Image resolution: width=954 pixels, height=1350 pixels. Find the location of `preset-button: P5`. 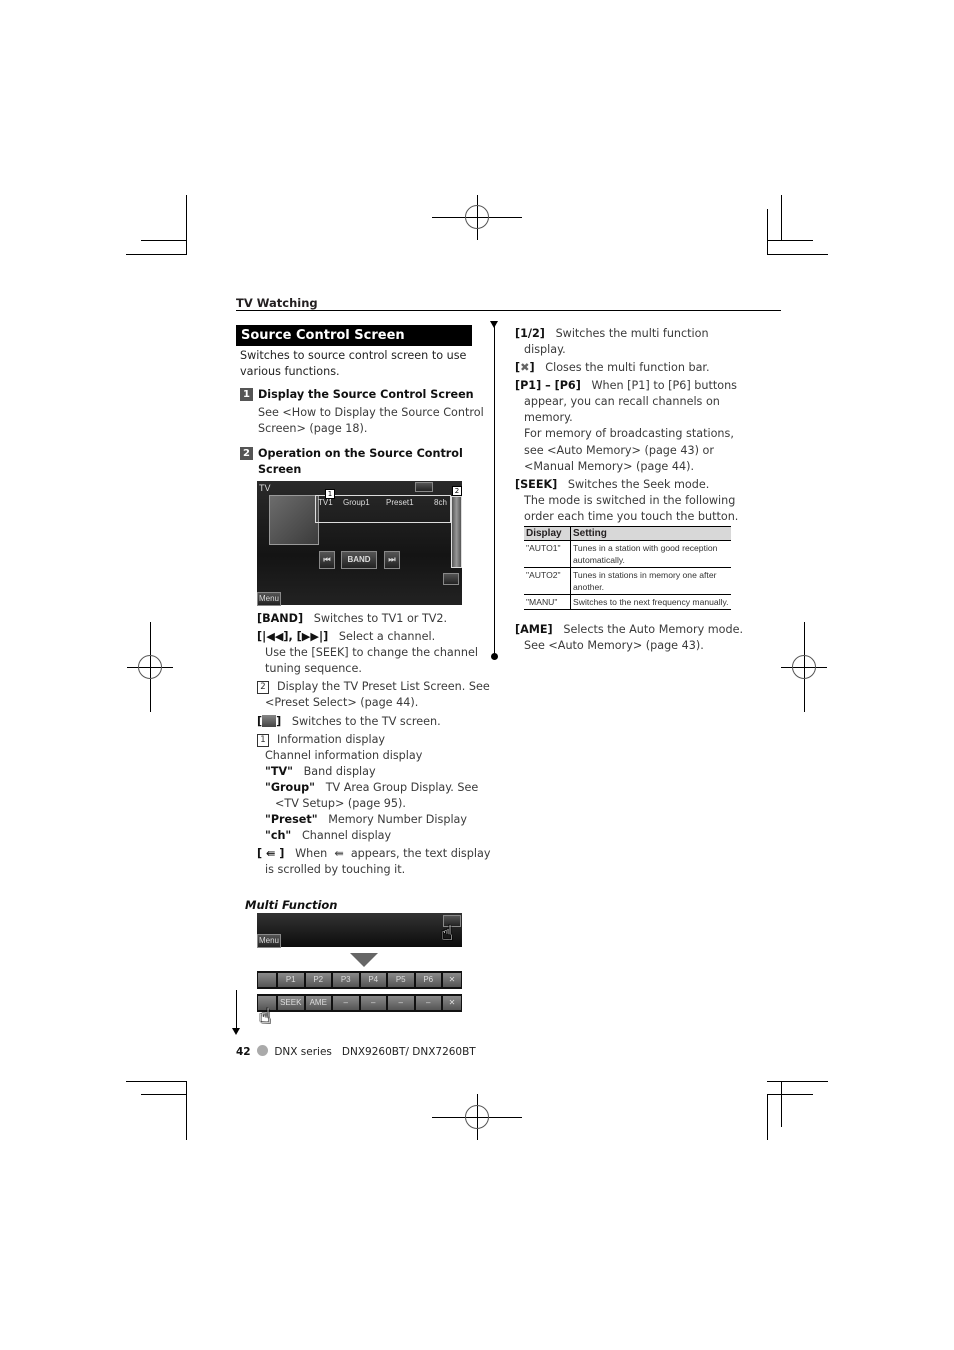

preset-button: P5 is located at coordinates (401, 980).